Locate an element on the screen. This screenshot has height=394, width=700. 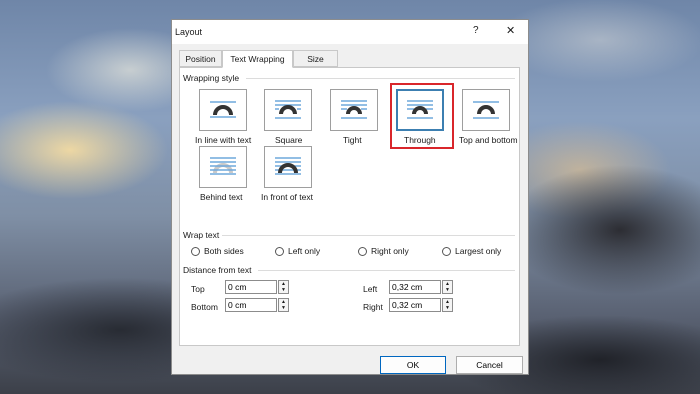
radio-right-only: Right only is located at coordinates (383, 251).